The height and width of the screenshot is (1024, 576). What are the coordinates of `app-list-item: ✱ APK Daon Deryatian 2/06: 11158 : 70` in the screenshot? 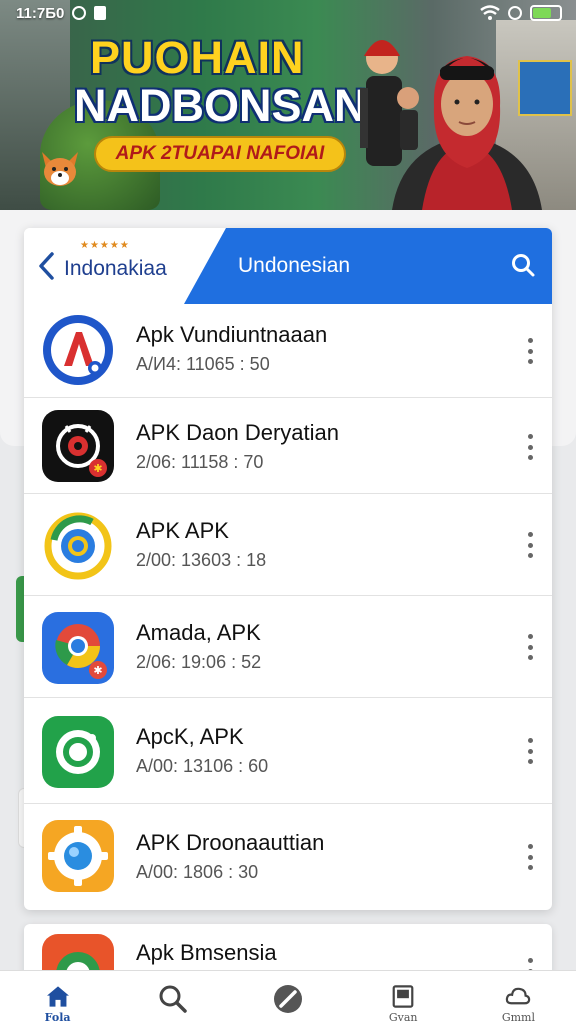 It's located at (288, 446).